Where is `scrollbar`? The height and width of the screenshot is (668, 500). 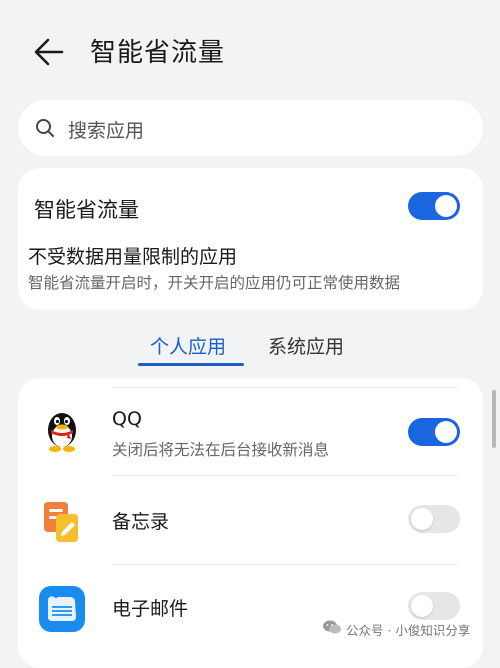 scrollbar is located at coordinates (494, 419).